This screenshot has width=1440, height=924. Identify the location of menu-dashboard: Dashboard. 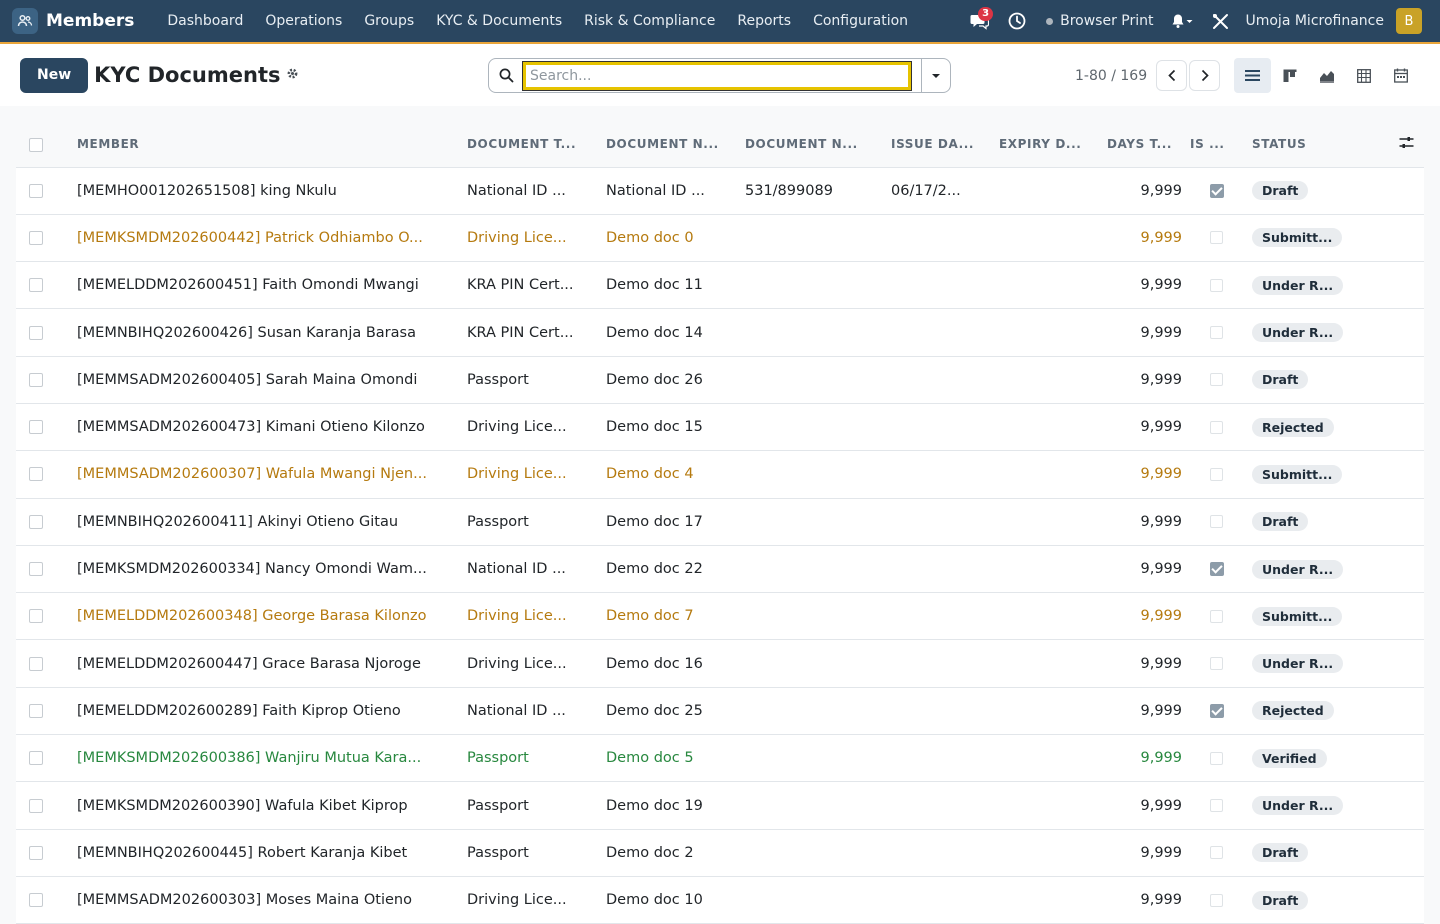
(205, 21).